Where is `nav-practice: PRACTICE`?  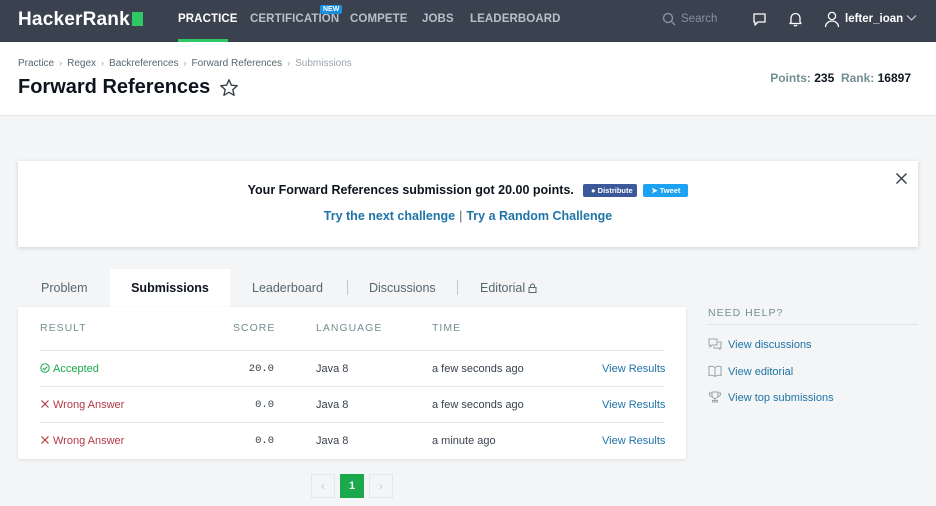
nav-practice: PRACTICE is located at coordinates (208, 19).